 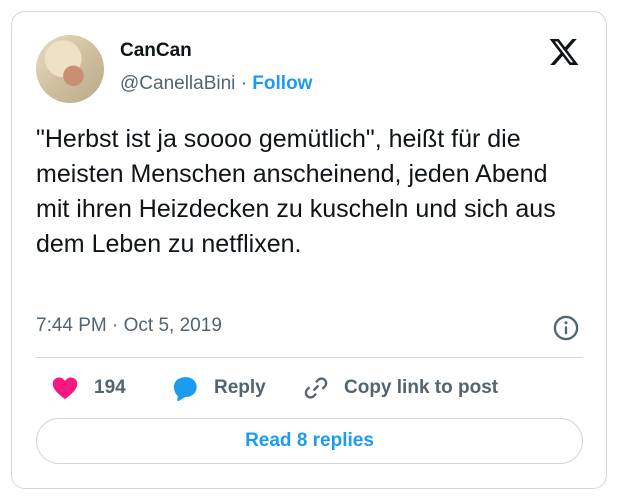 I want to click on divider, so click(x=309, y=357).